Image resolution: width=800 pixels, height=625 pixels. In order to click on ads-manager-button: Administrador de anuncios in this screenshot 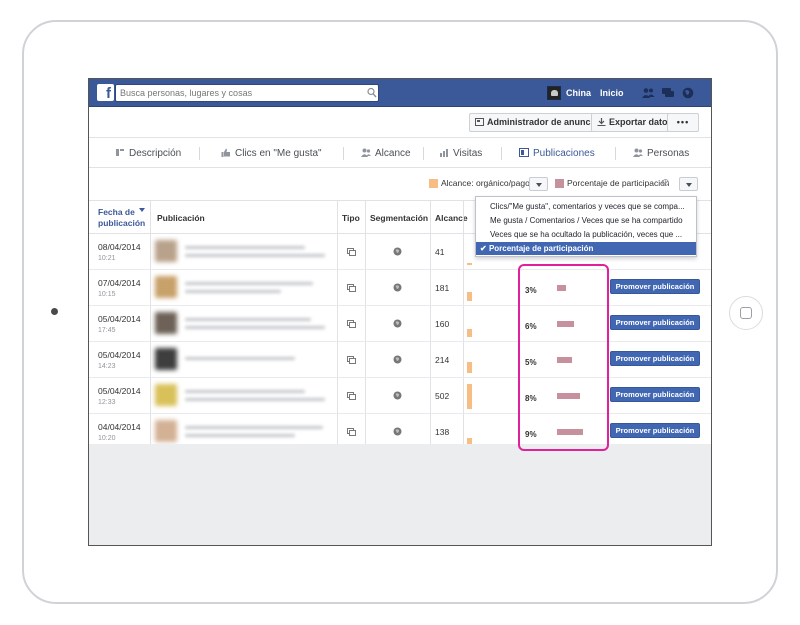, I will do `click(539, 122)`.